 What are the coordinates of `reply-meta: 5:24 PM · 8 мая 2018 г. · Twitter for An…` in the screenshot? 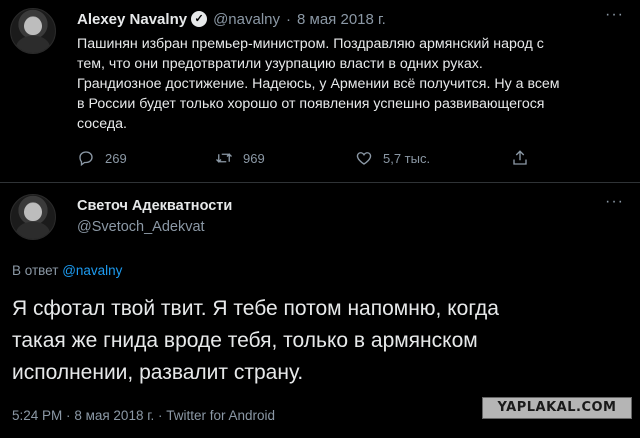 It's located at (143, 415).